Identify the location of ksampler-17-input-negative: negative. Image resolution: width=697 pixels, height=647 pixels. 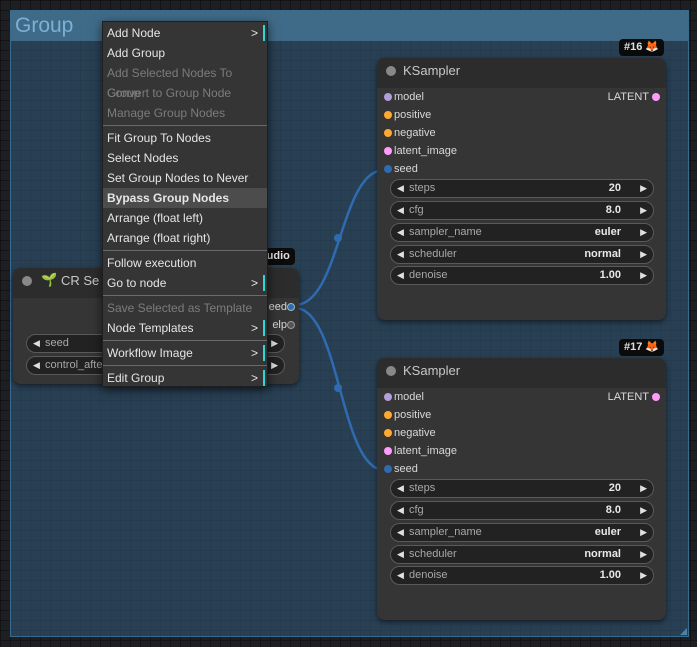
(410, 433).